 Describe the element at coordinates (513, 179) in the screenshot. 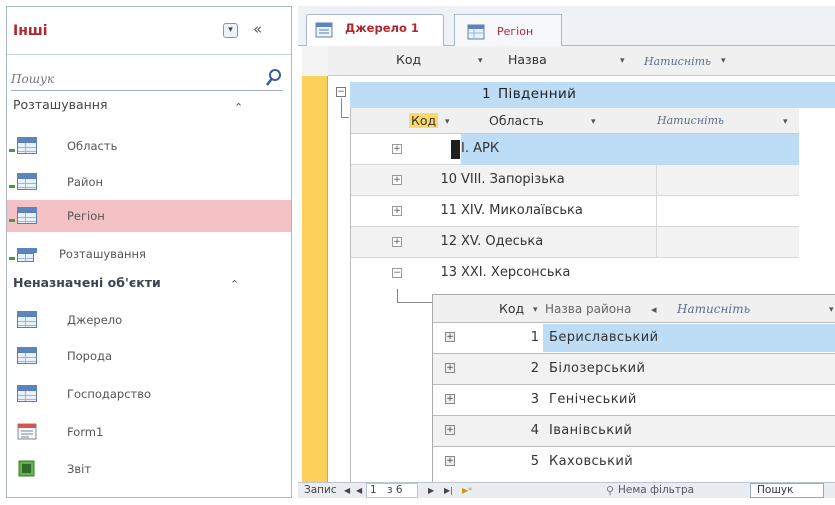

I see `cell-oblast: VIII. Запорізька` at that location.